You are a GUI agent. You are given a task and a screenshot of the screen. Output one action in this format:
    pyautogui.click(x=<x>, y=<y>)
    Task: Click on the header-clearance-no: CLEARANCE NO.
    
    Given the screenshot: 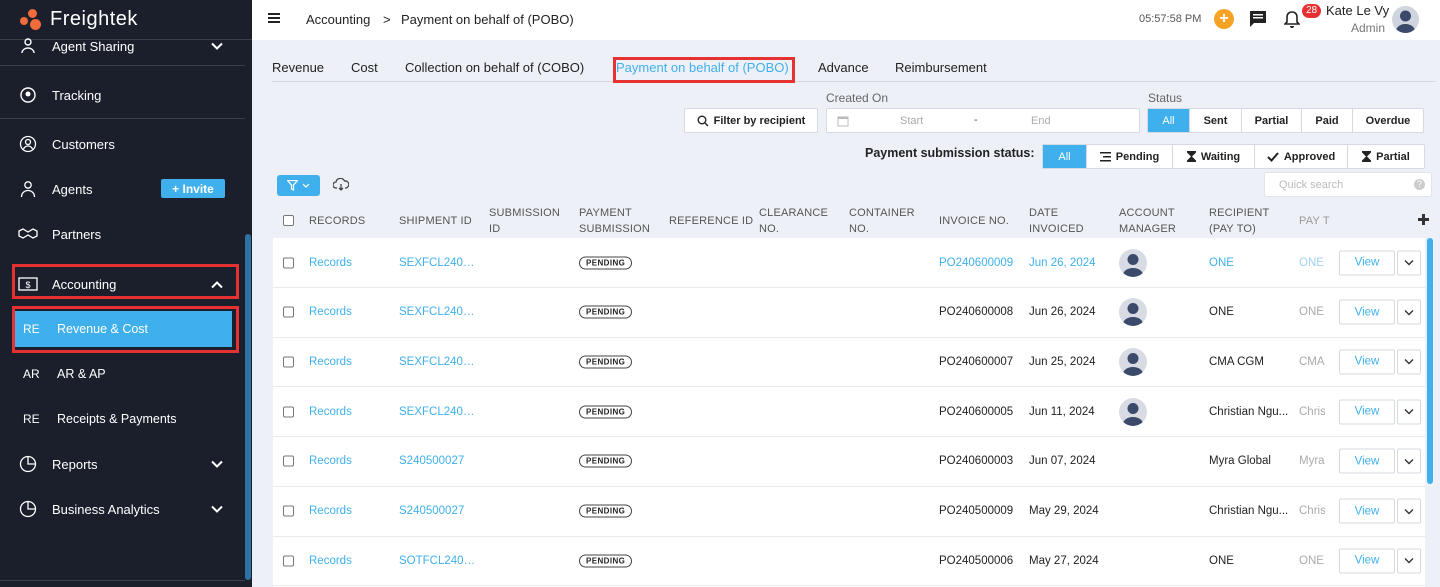 What is the action you would take?
    pyautogui.click(x=793, y=221)
    